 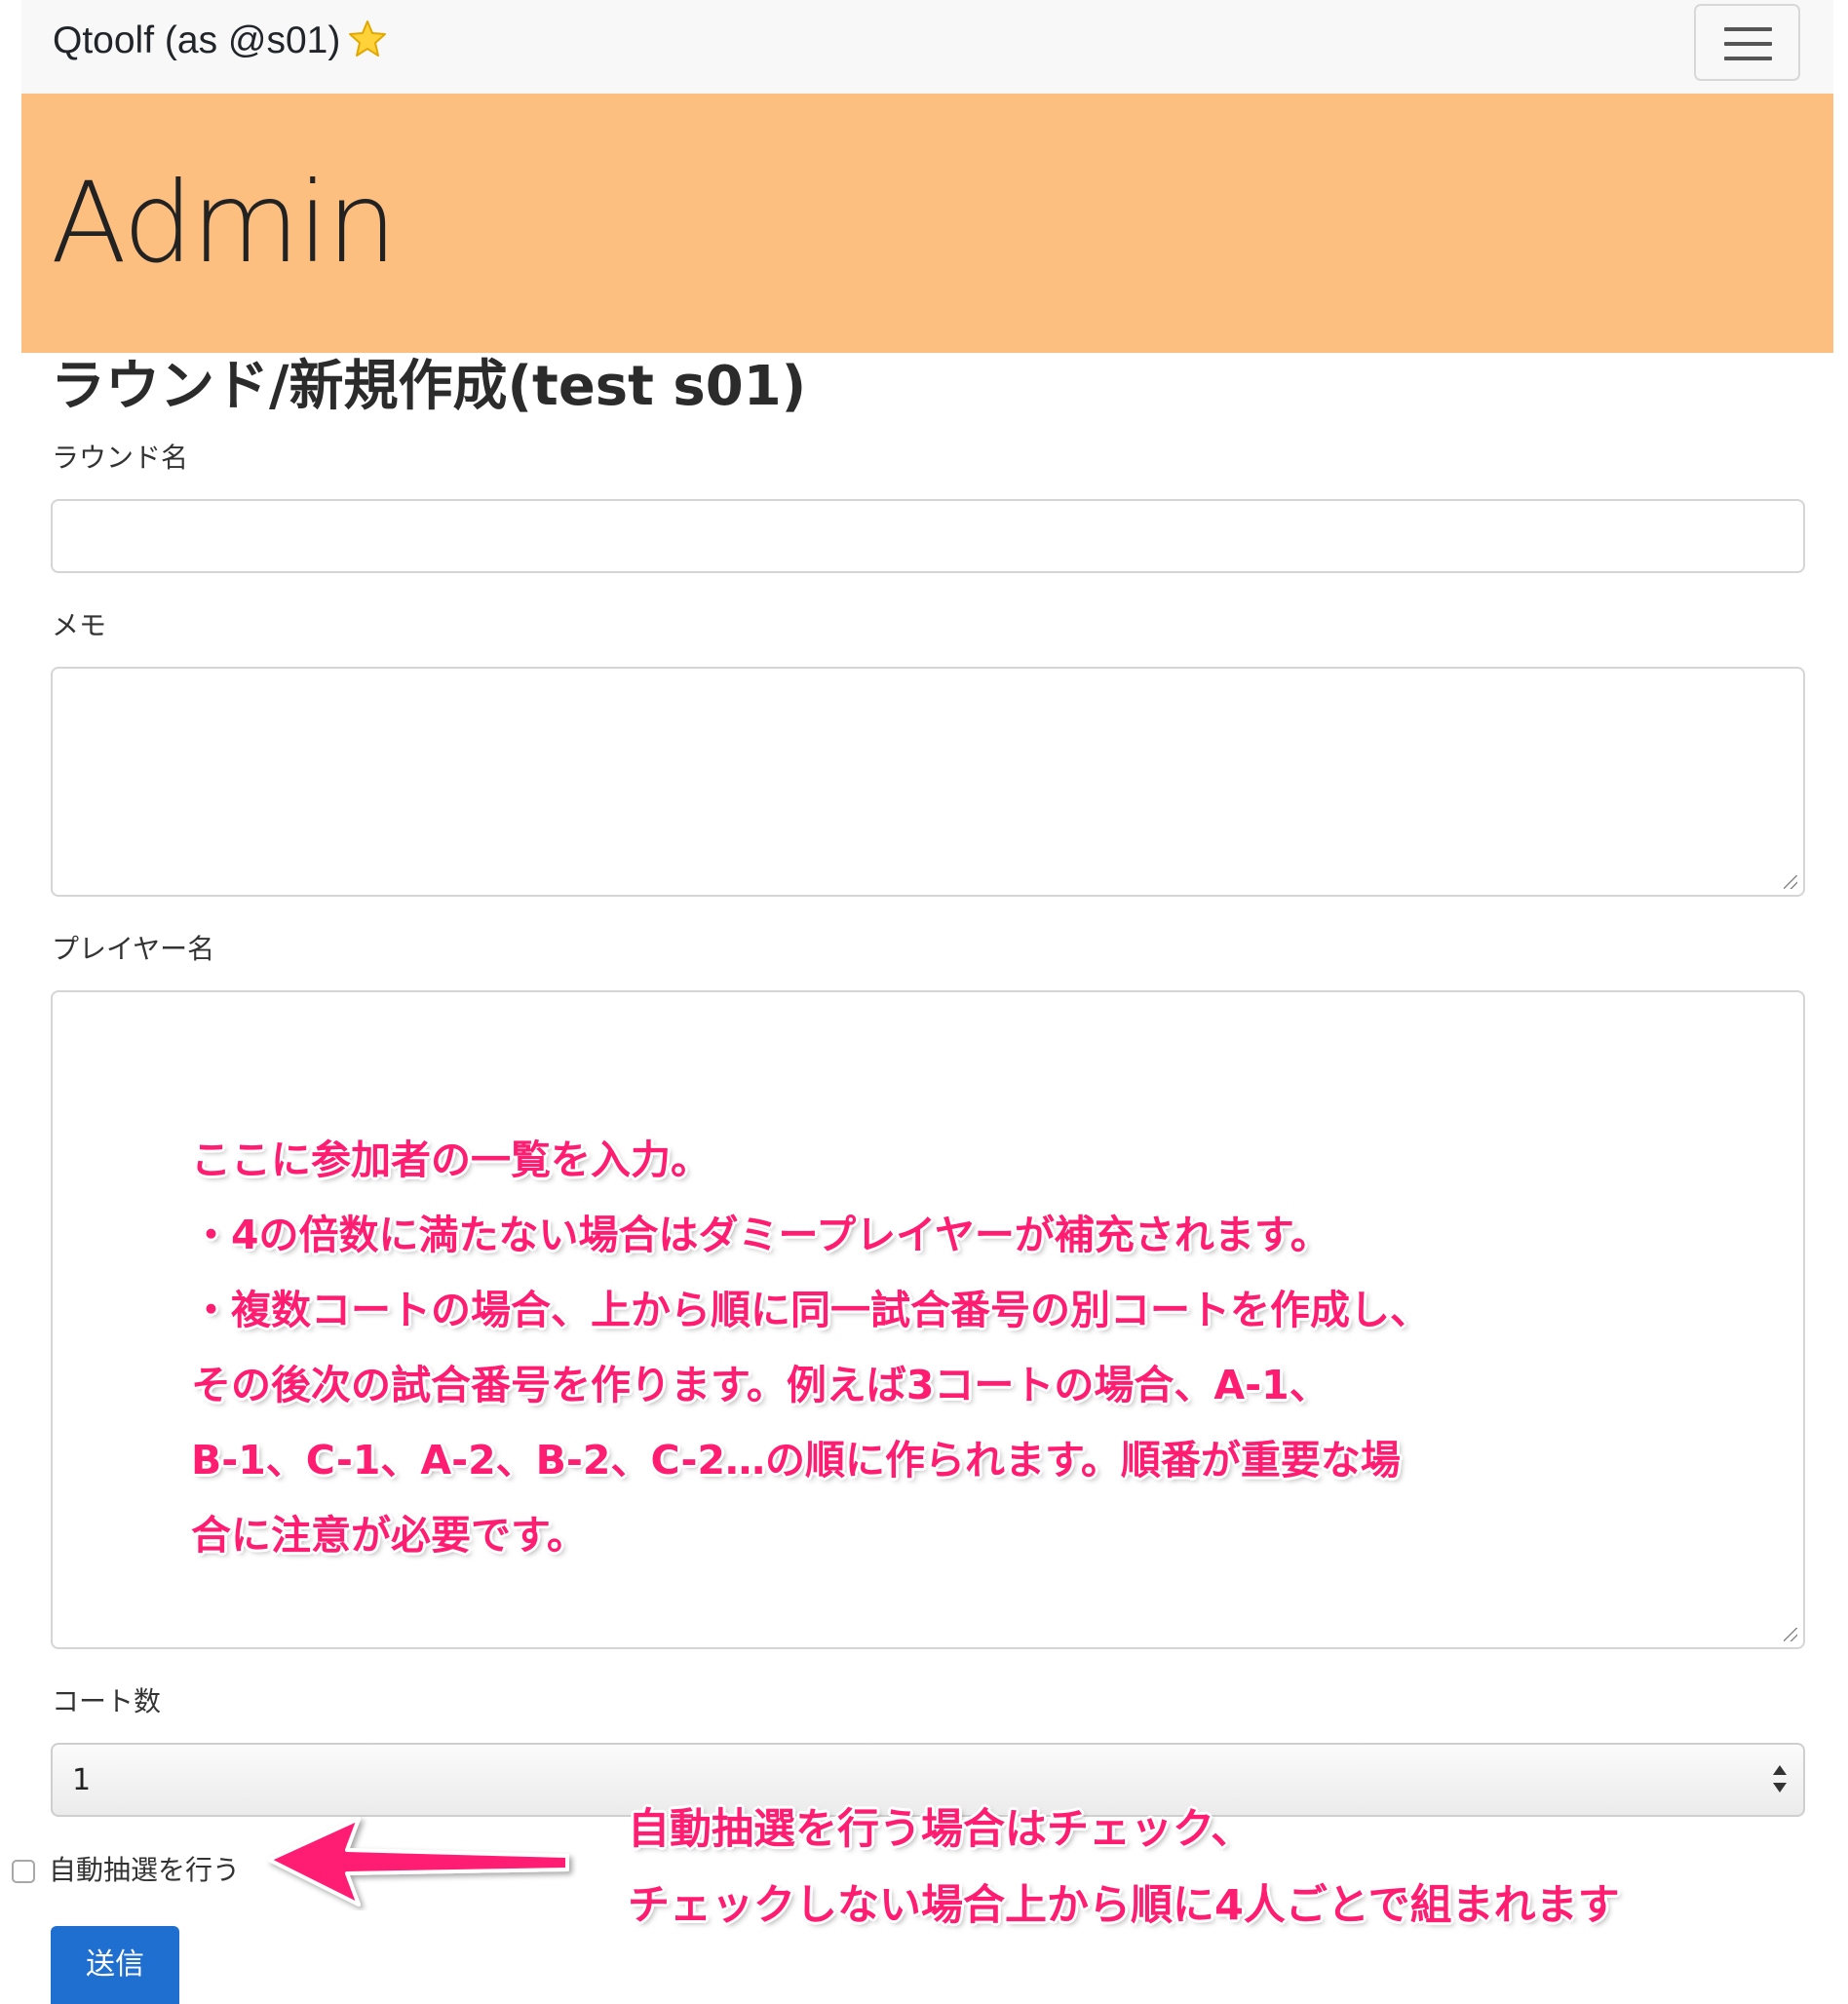 What do you see at coordinates (1748, 29) in the screenshot?
I see `hamburger-menu-icon` at bounding box center [1748, 29].